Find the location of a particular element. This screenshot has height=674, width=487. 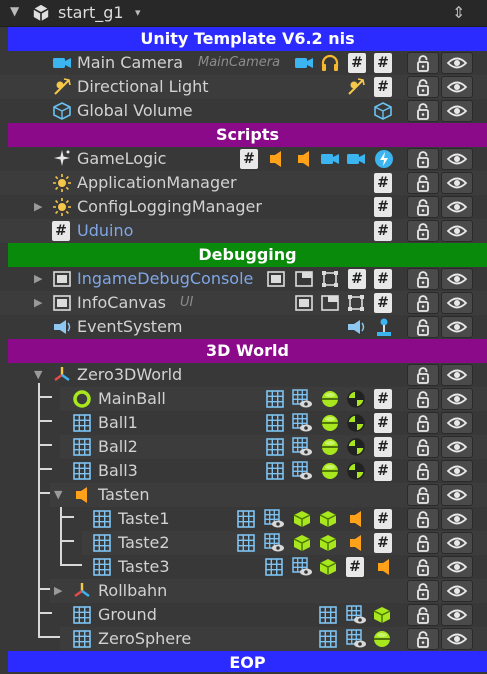

row-ground: Ground is located at coordinates (273, 615).